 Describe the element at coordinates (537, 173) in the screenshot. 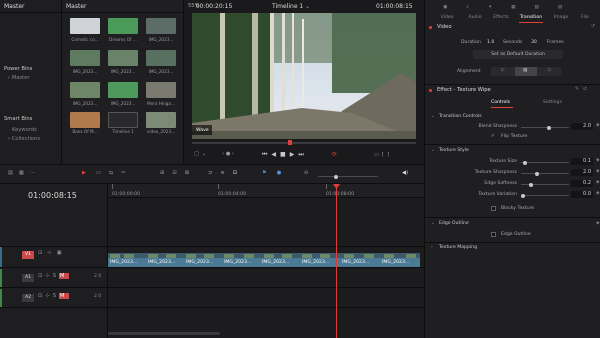

I see `texture-sharpness-knob` at that location.